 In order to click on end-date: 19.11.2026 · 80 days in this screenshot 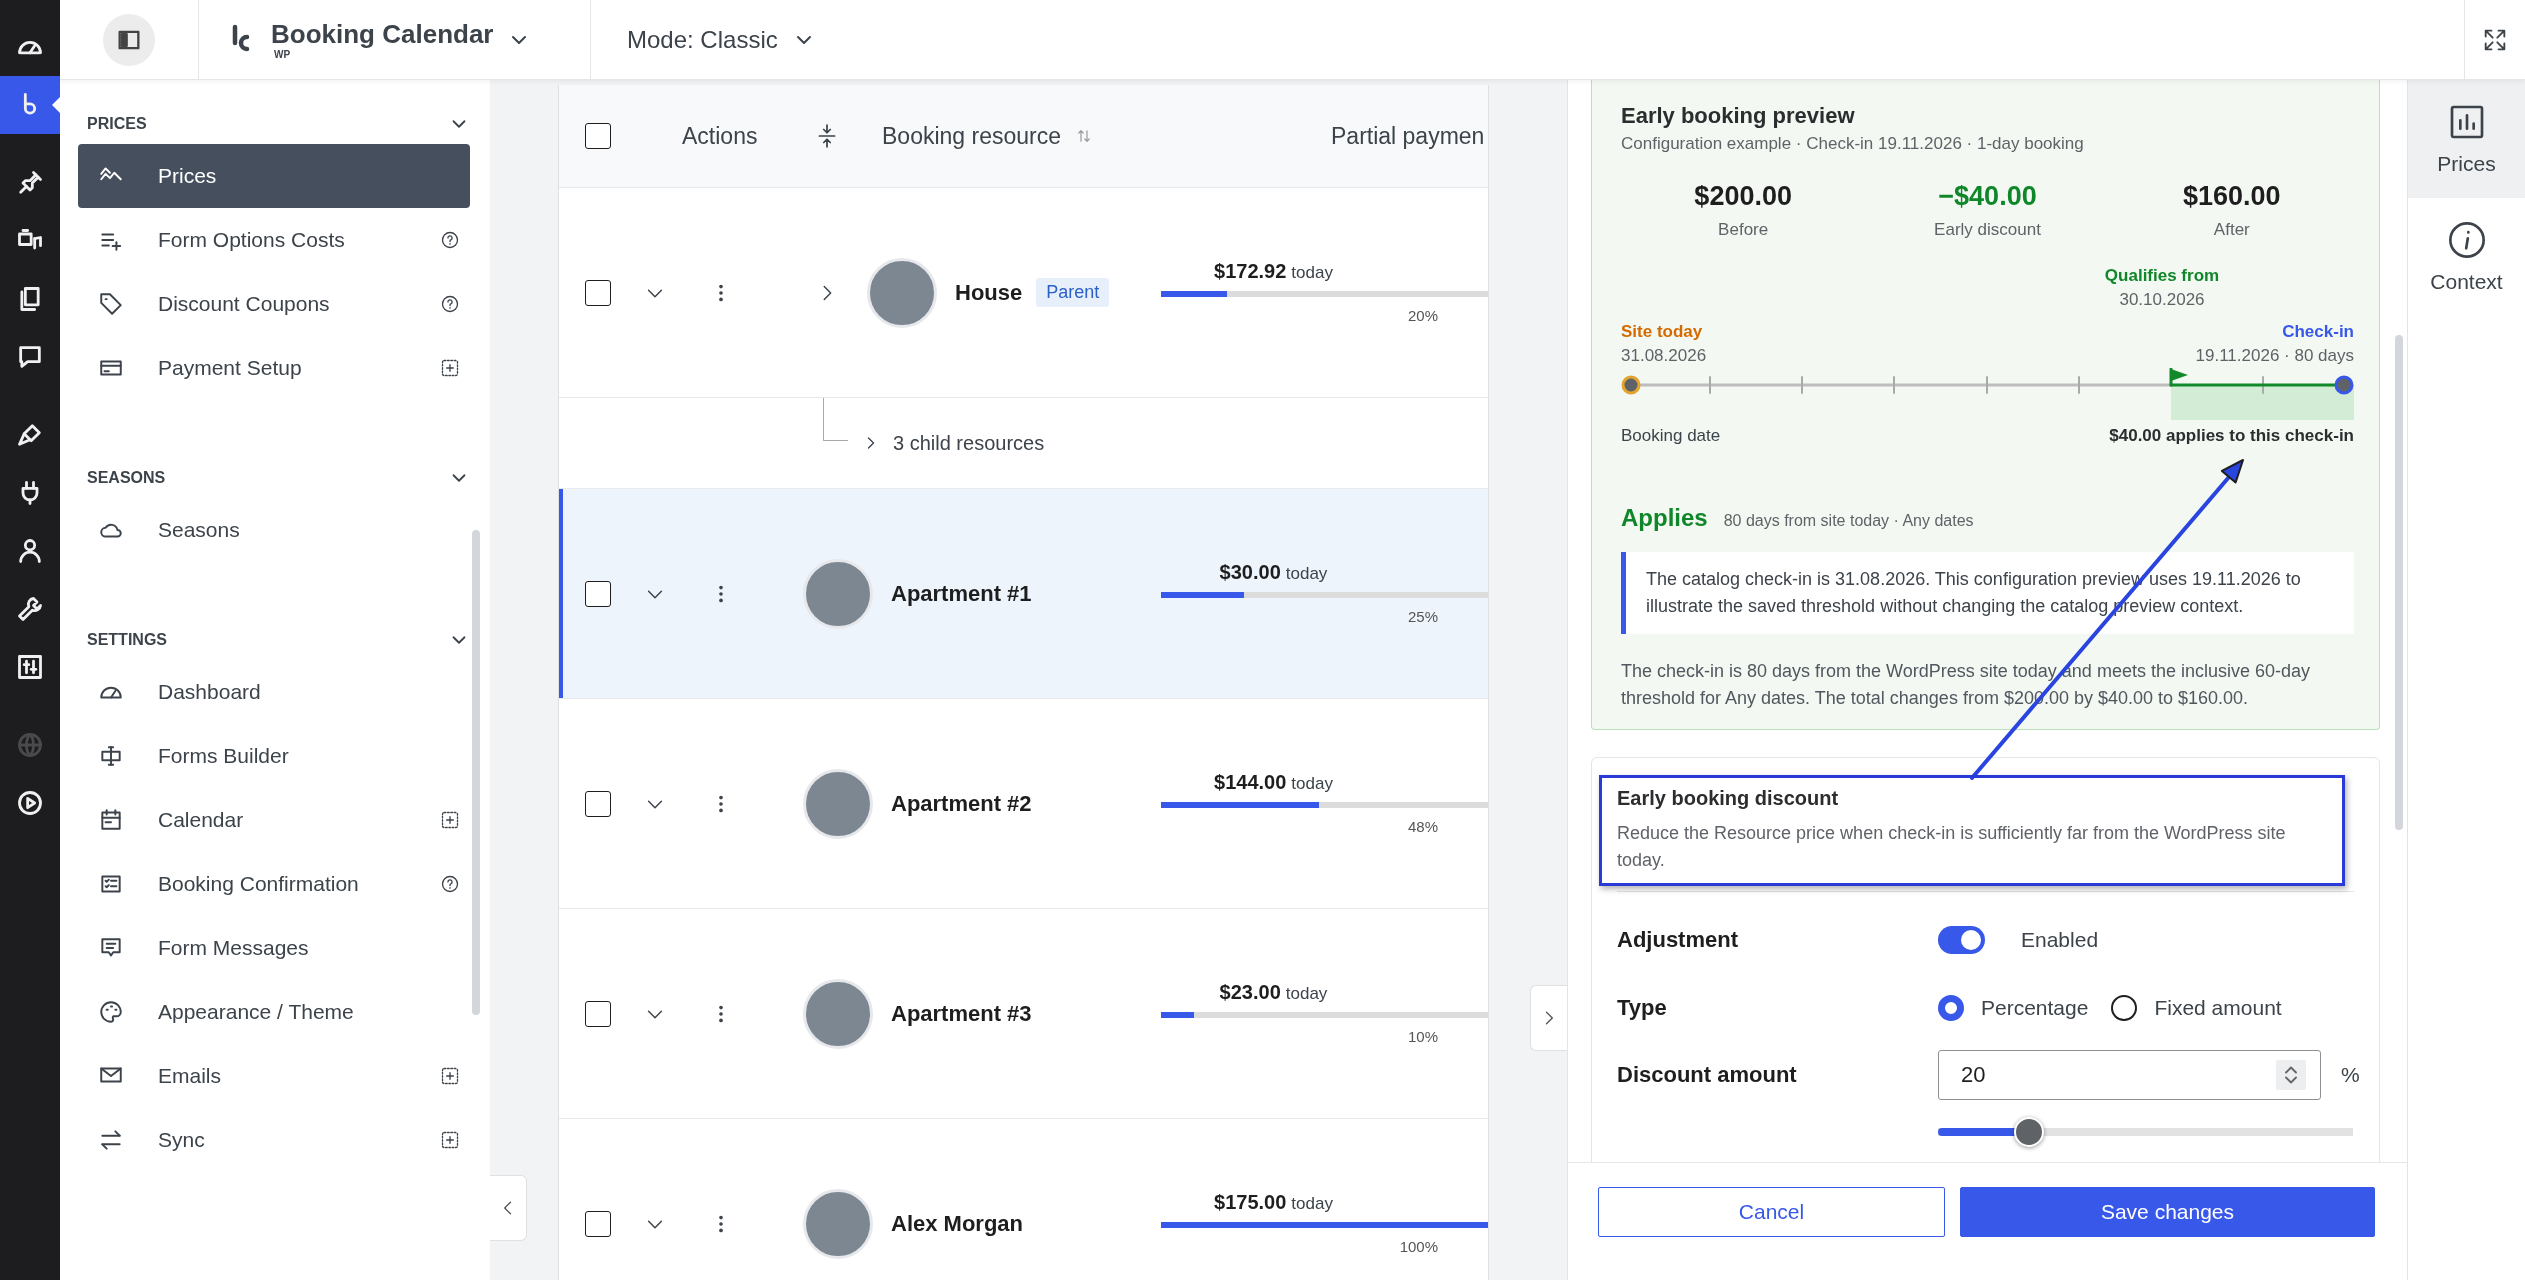, I will do `click(2274, 356)`.